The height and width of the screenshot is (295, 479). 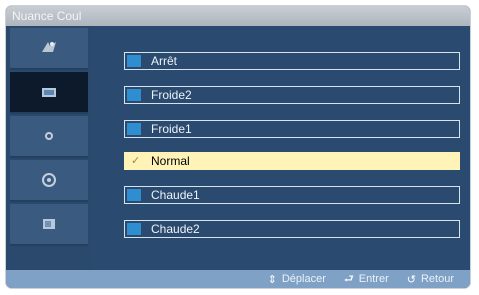 I want to click on input-icon, so click(x=49, y=224).